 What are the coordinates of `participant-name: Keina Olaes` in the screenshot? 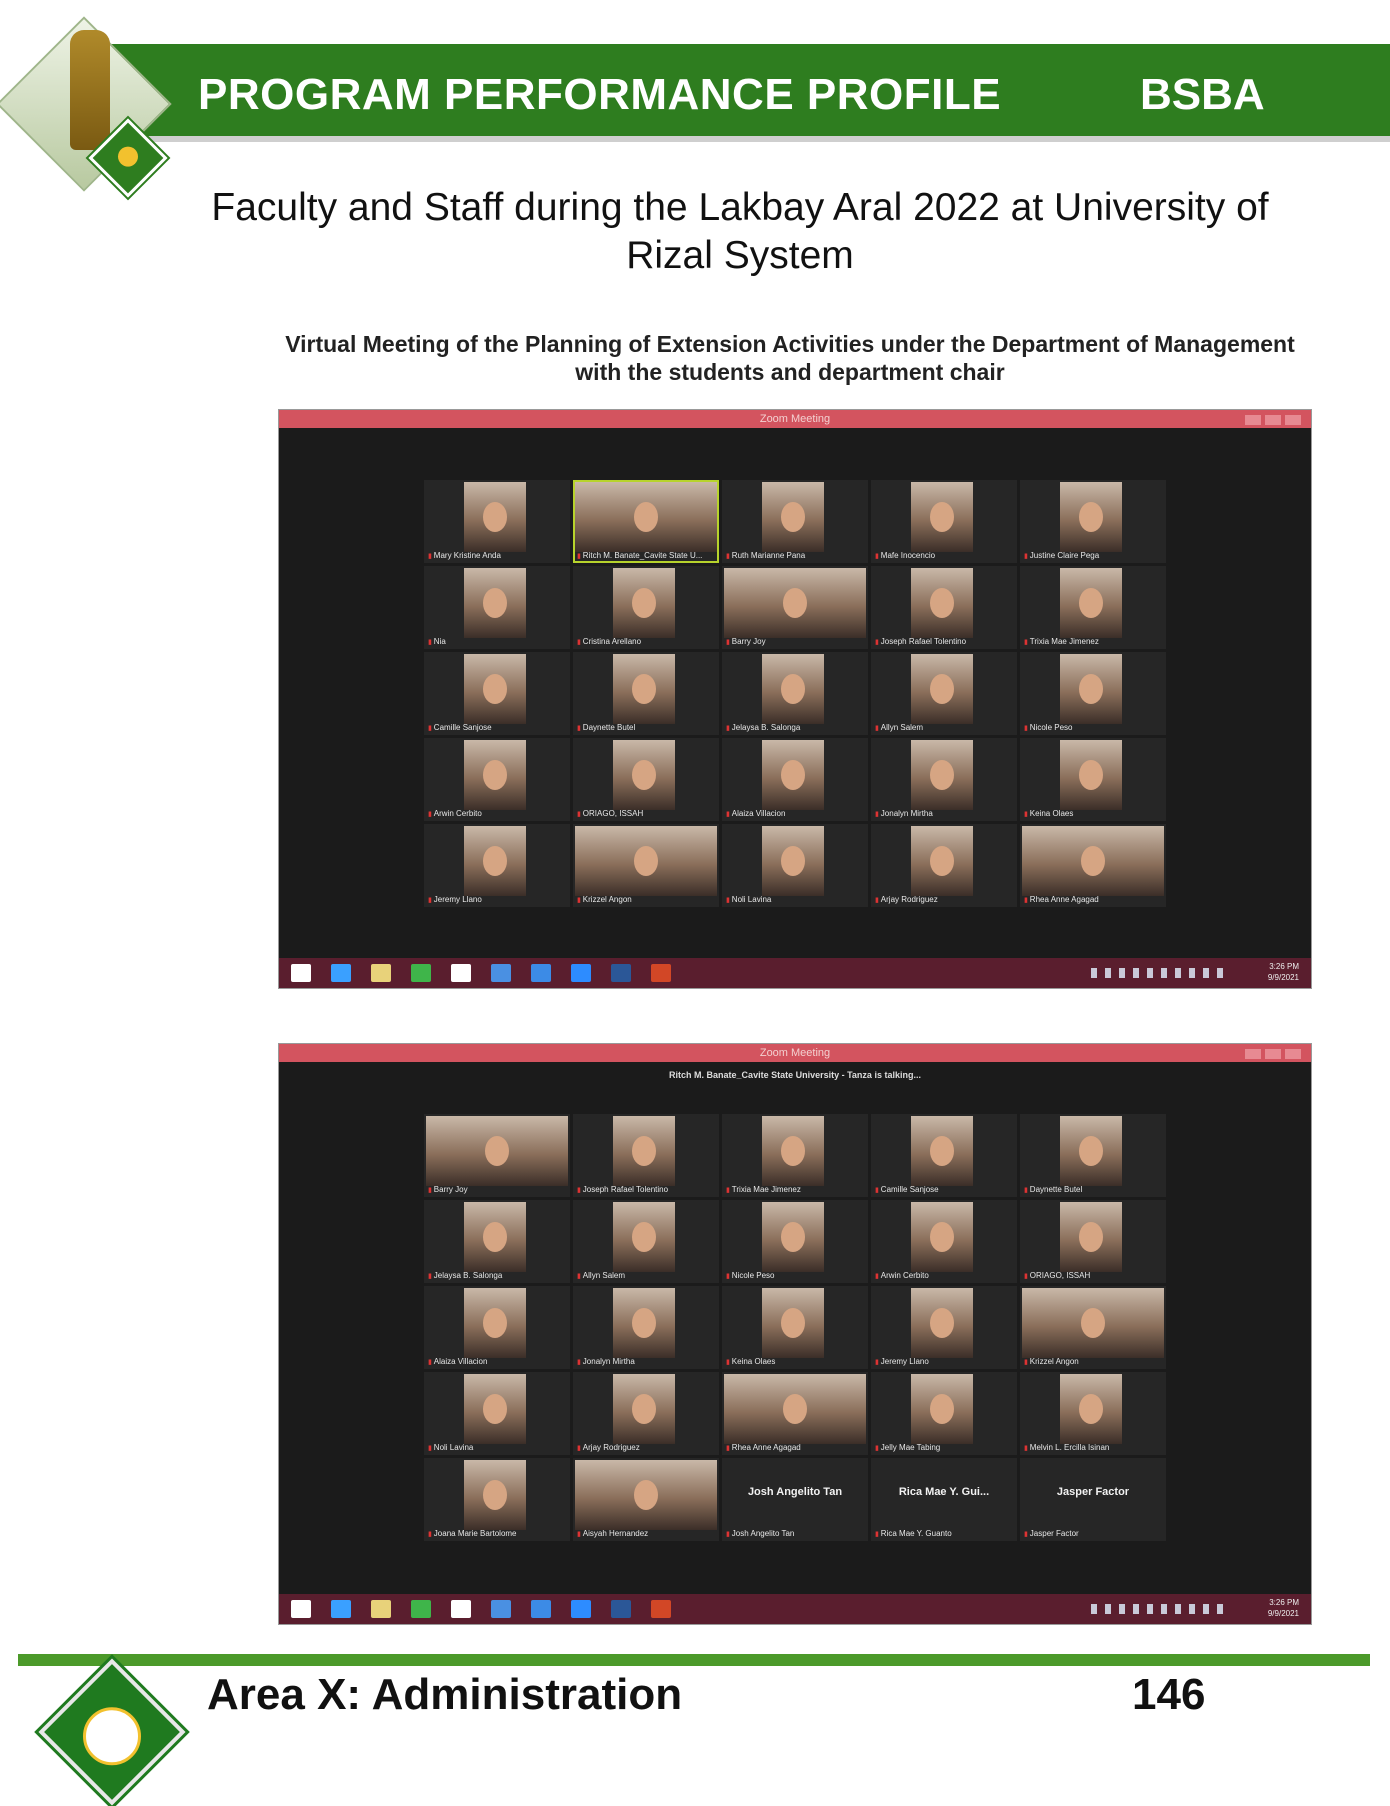 It's located at (1049, 813).